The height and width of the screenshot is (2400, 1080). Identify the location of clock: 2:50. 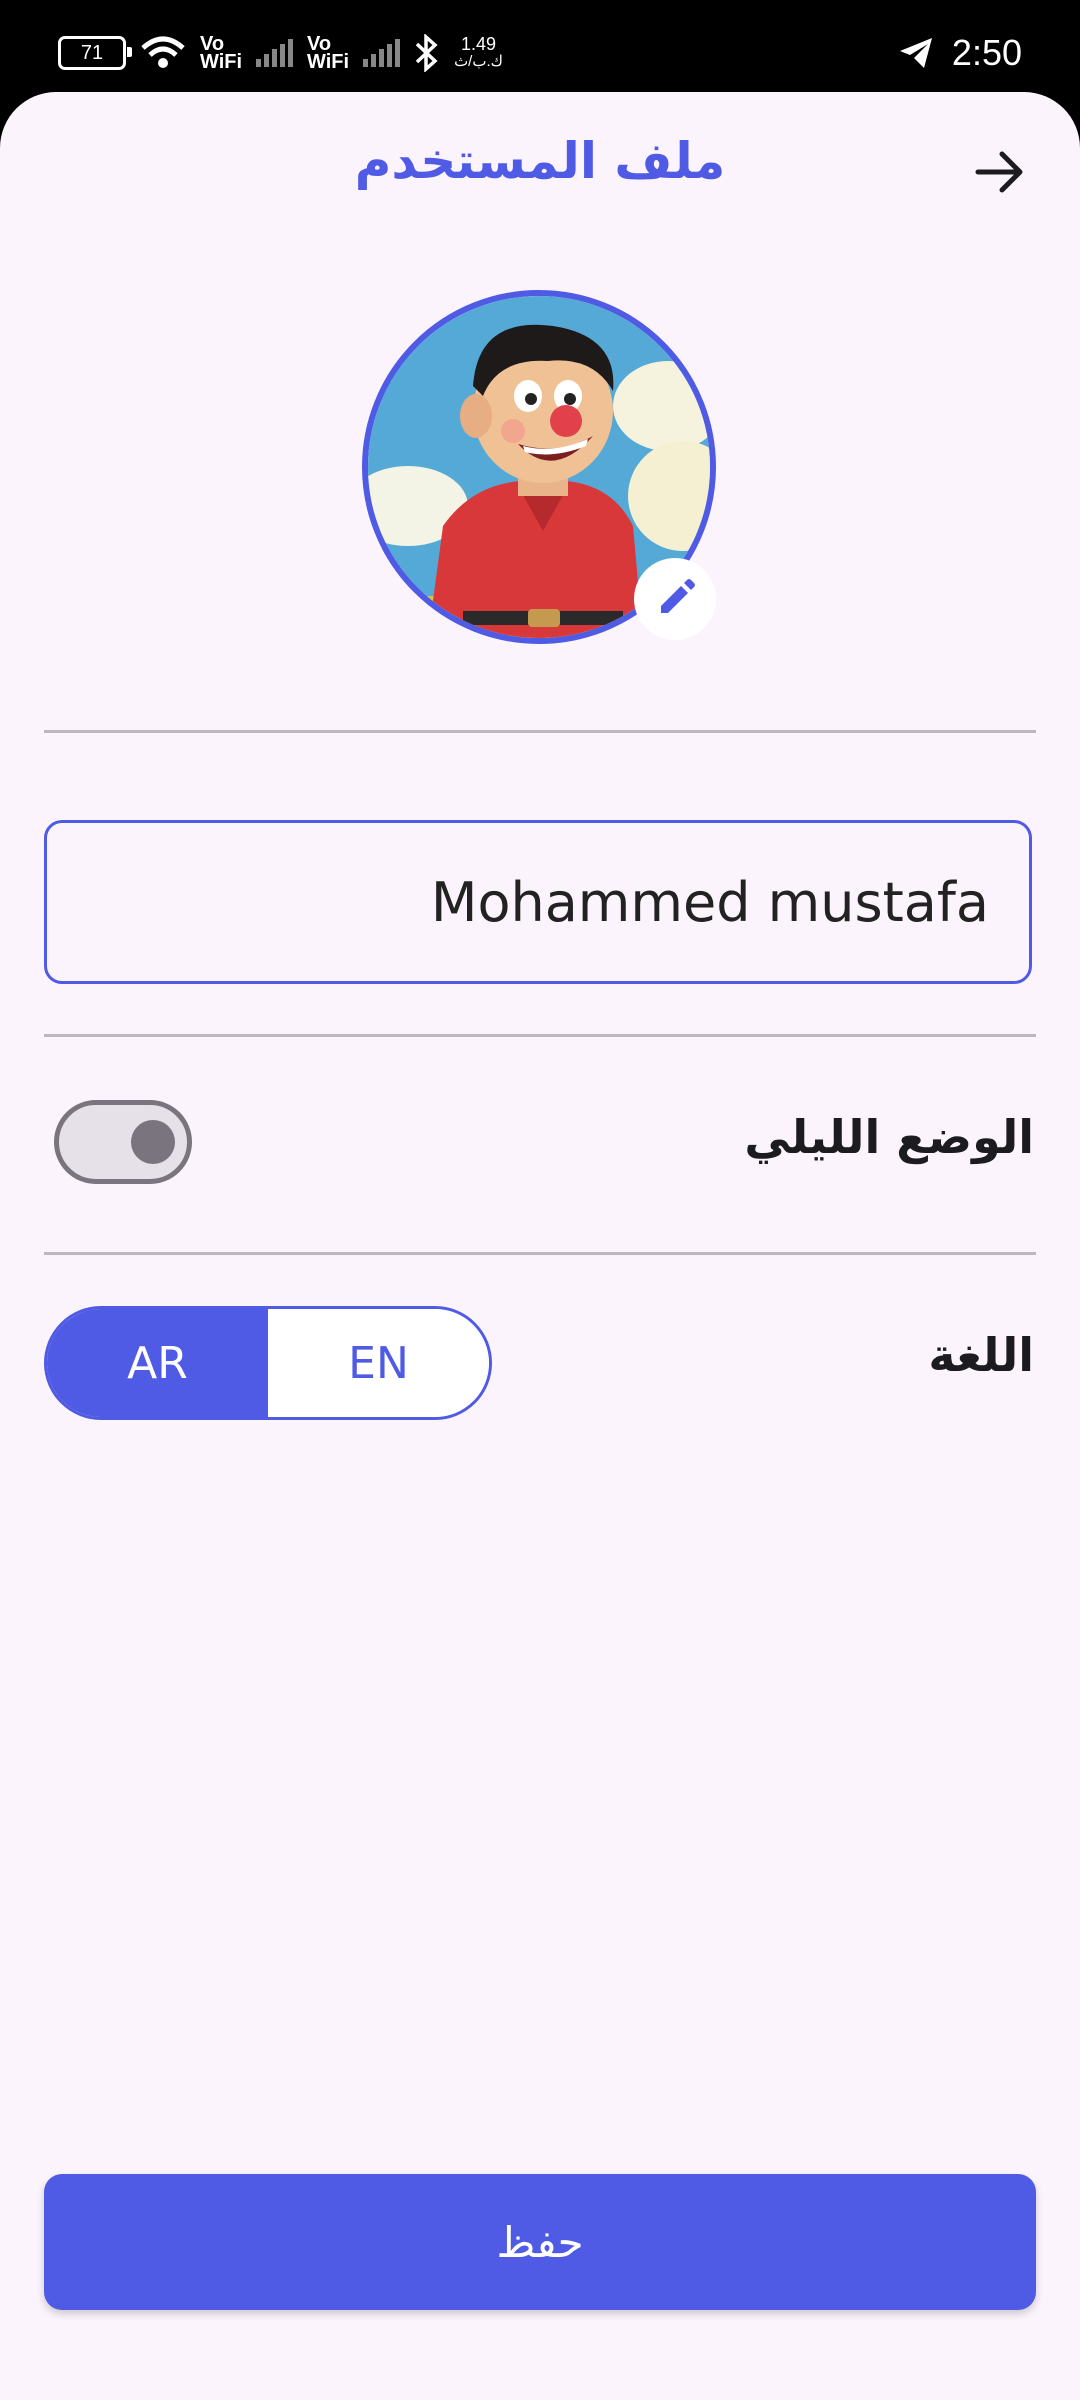
(986, 52).